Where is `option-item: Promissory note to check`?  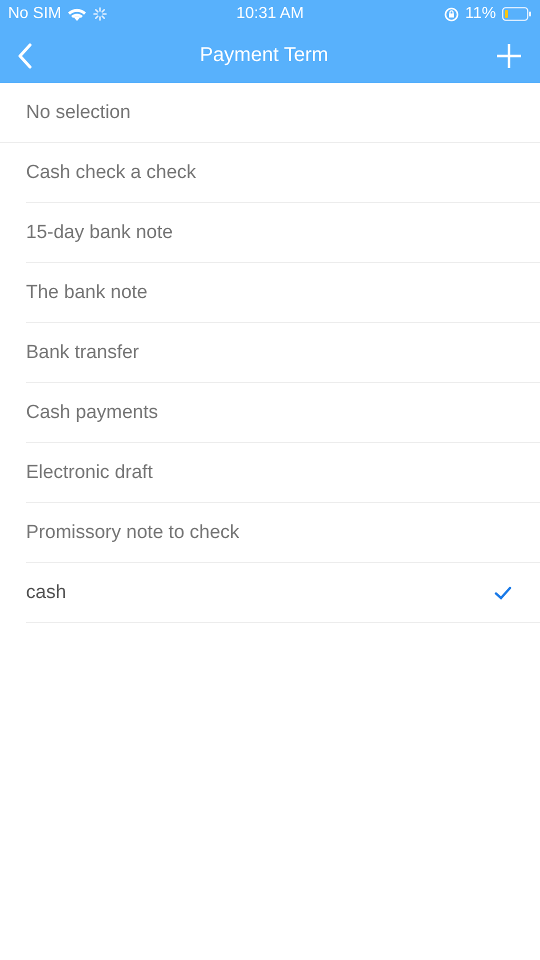 option-item: Promissory note to check is located at coordinates (283, 533).